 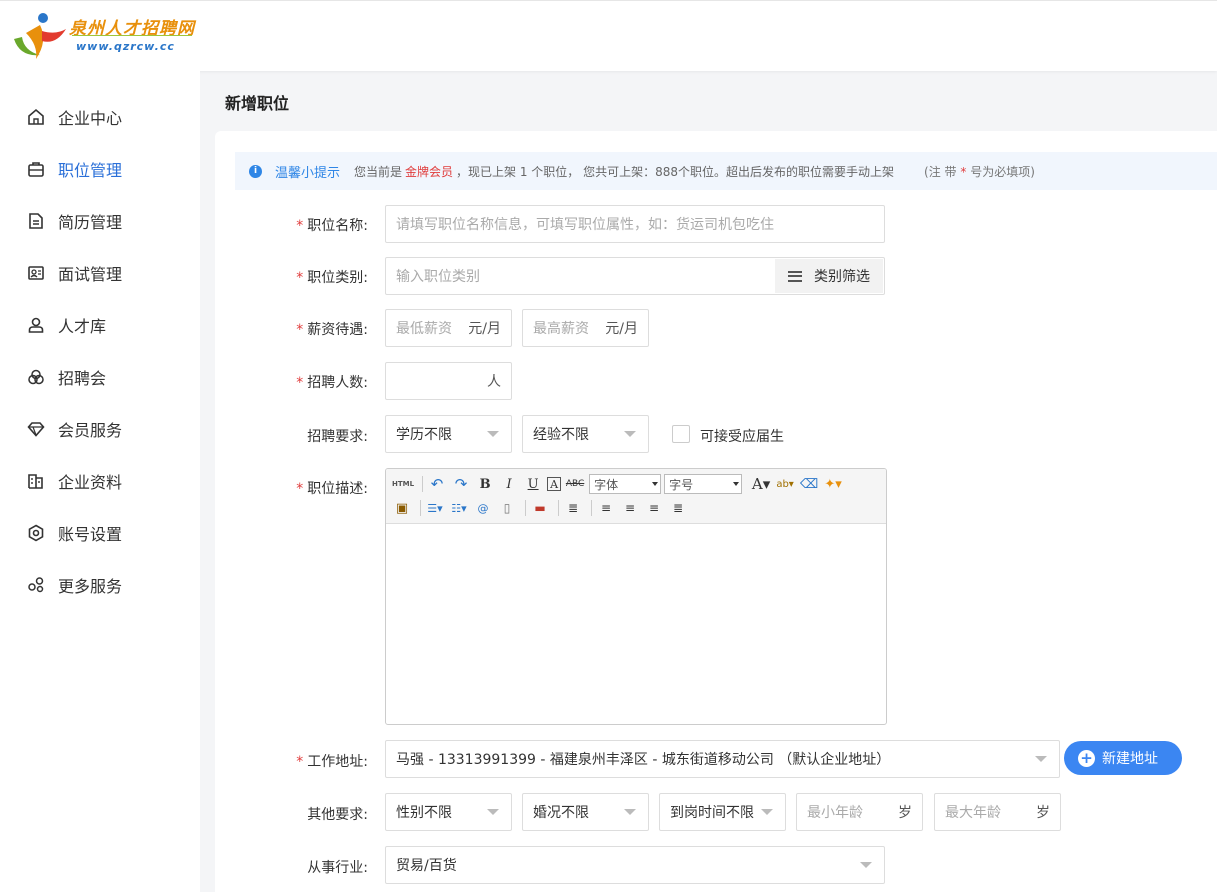 What do you see at coordinates (90, 170) in the screenshot?
I see `sidebar-item-label: 职位管理` at bounding box center [90, 170].